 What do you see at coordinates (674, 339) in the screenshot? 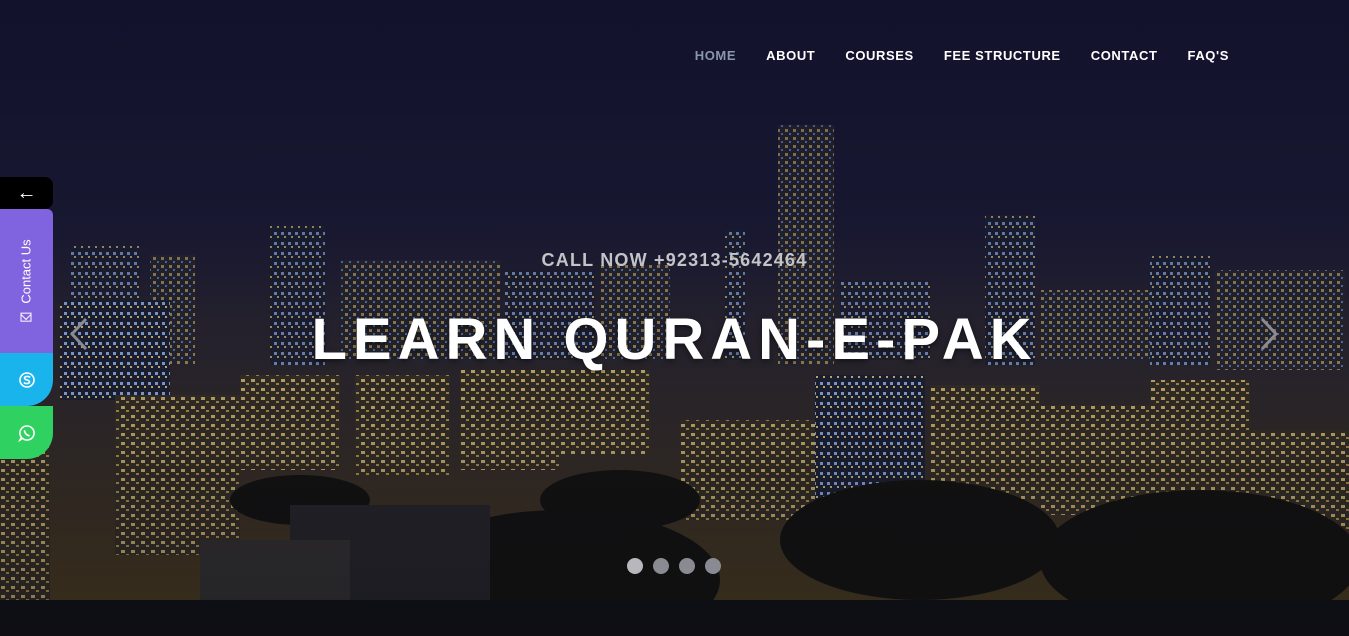
I see `hero-headline: LEARN QURAN-E-PAK` at bounding box center [674, 339].